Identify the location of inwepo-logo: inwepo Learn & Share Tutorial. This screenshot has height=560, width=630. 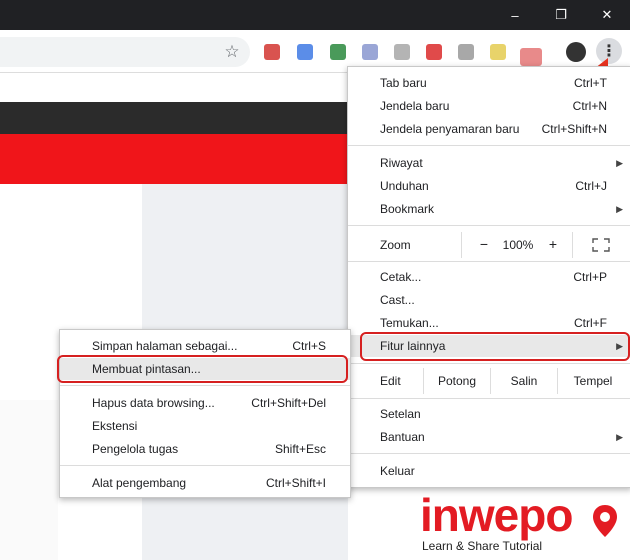
(520, 525).